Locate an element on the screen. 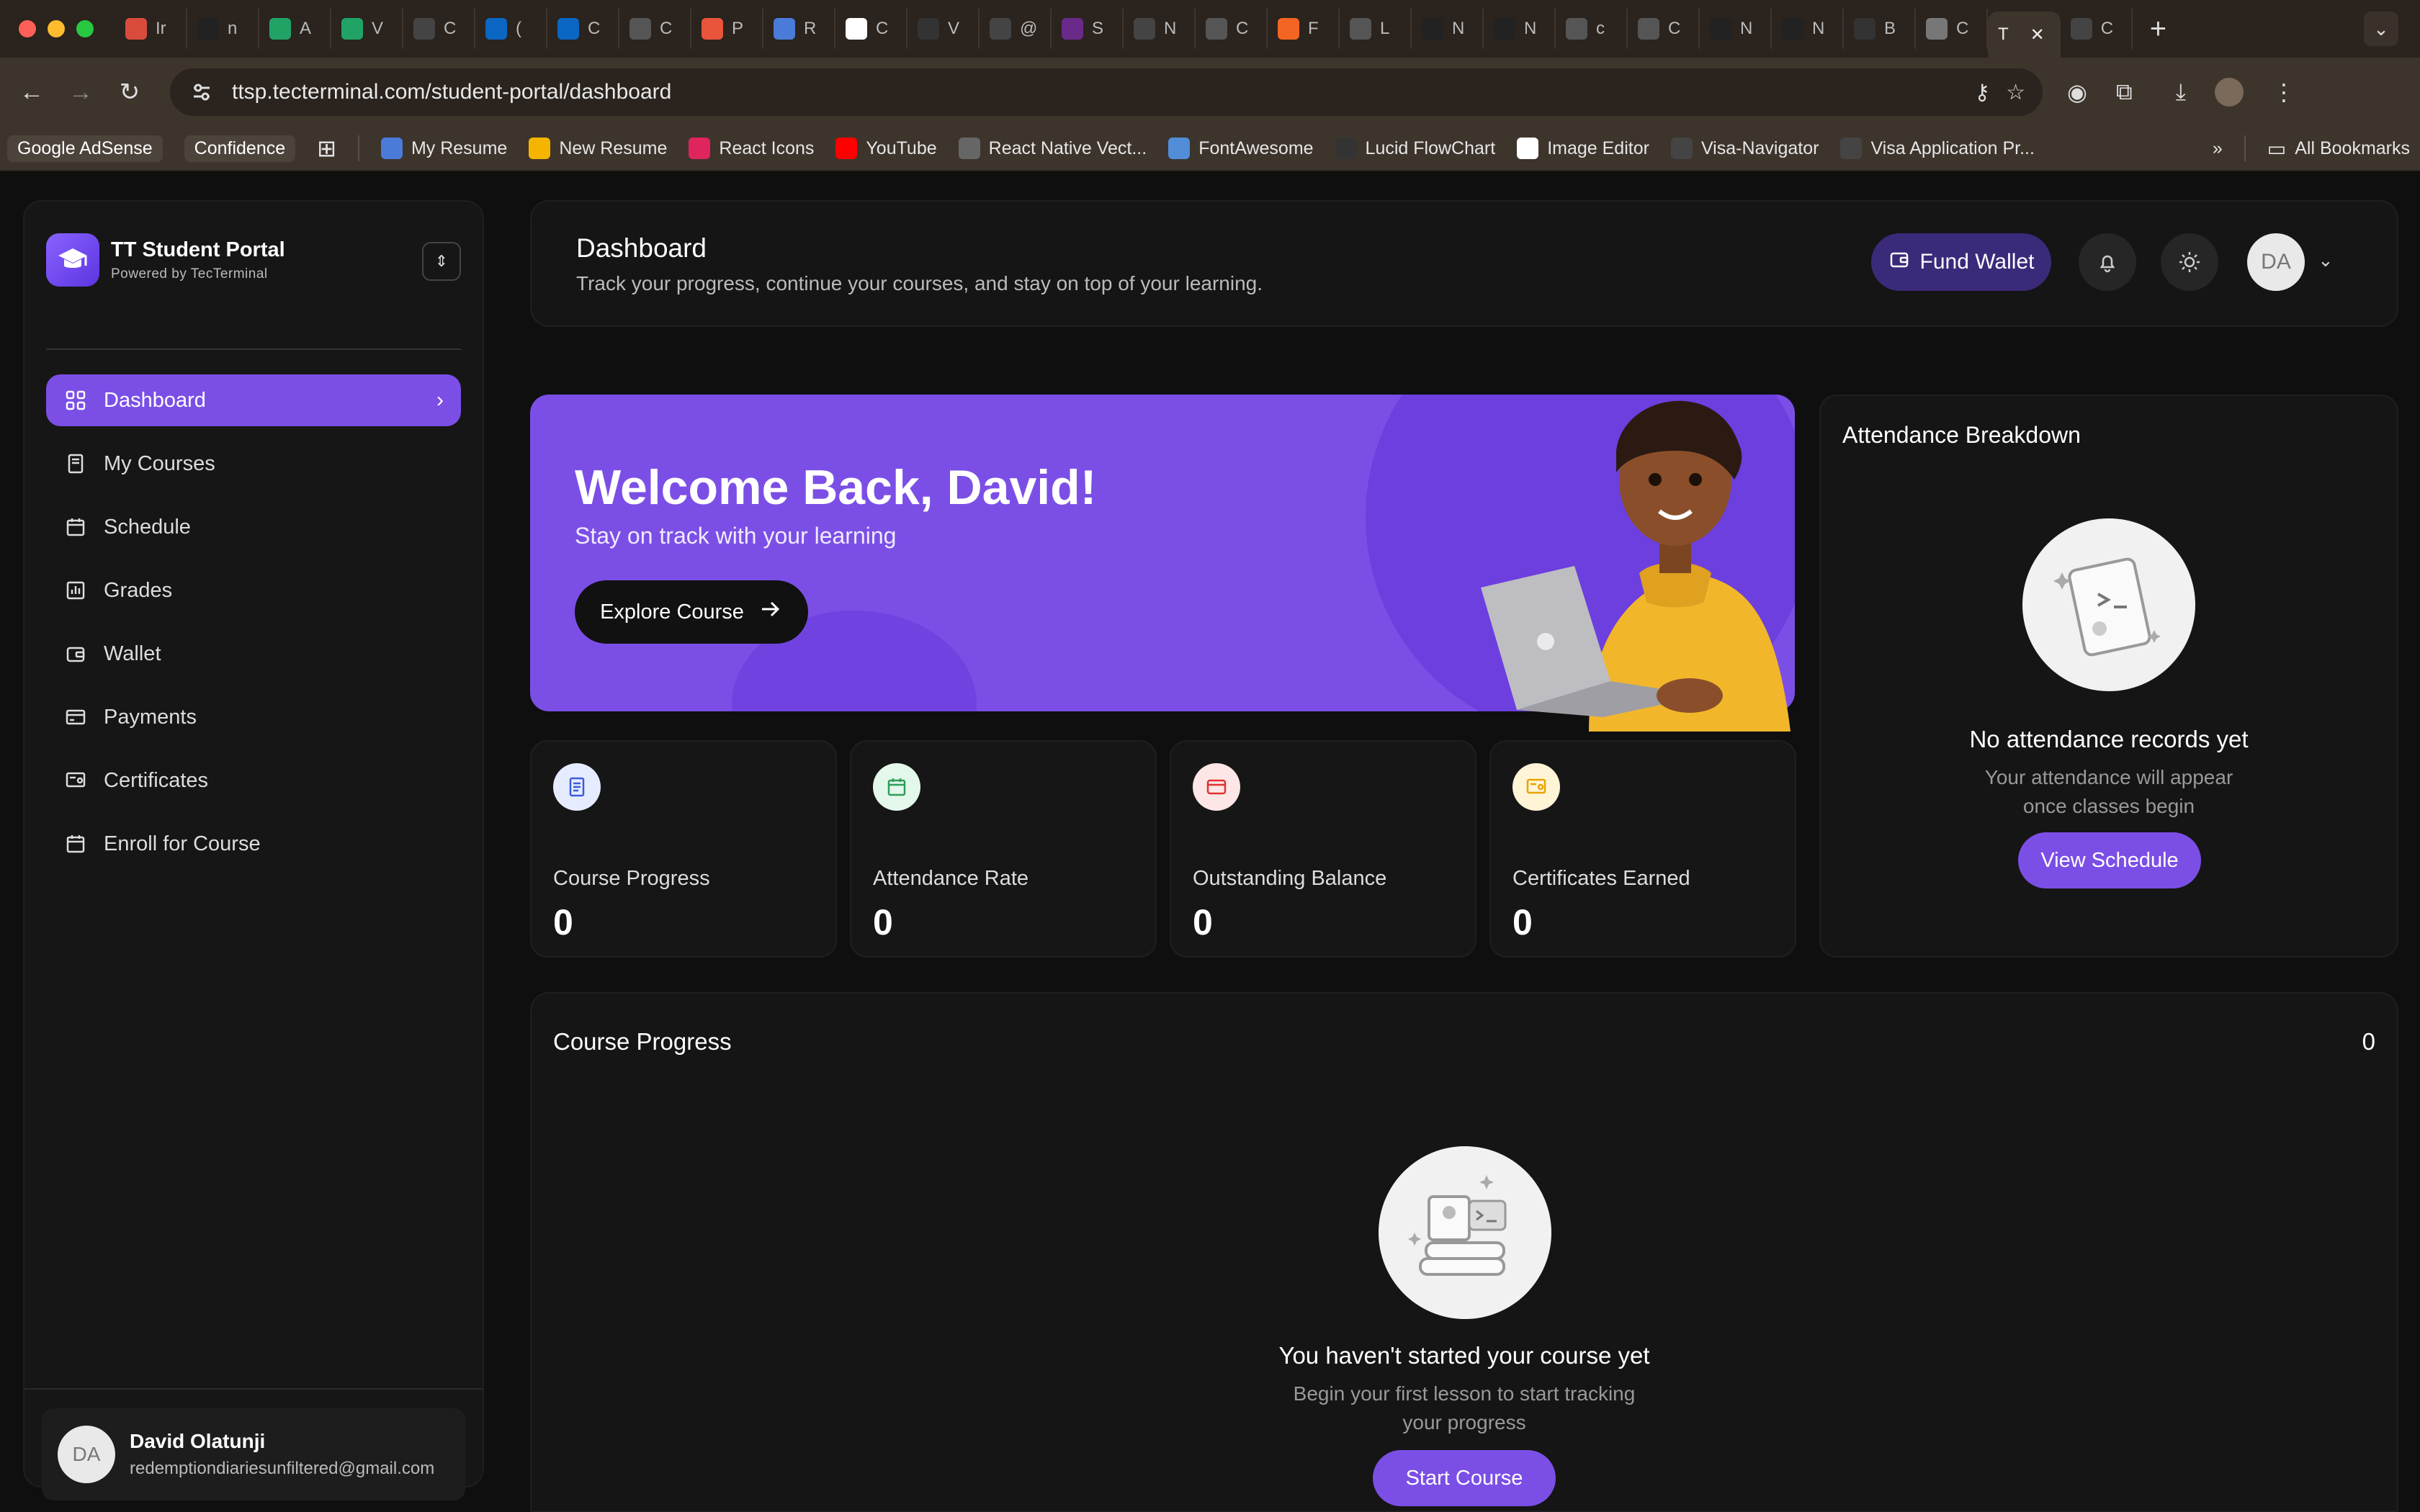 The image size is (2420, 1512). bookmark-item: Google AdSense is located at coordinates (85, 148).